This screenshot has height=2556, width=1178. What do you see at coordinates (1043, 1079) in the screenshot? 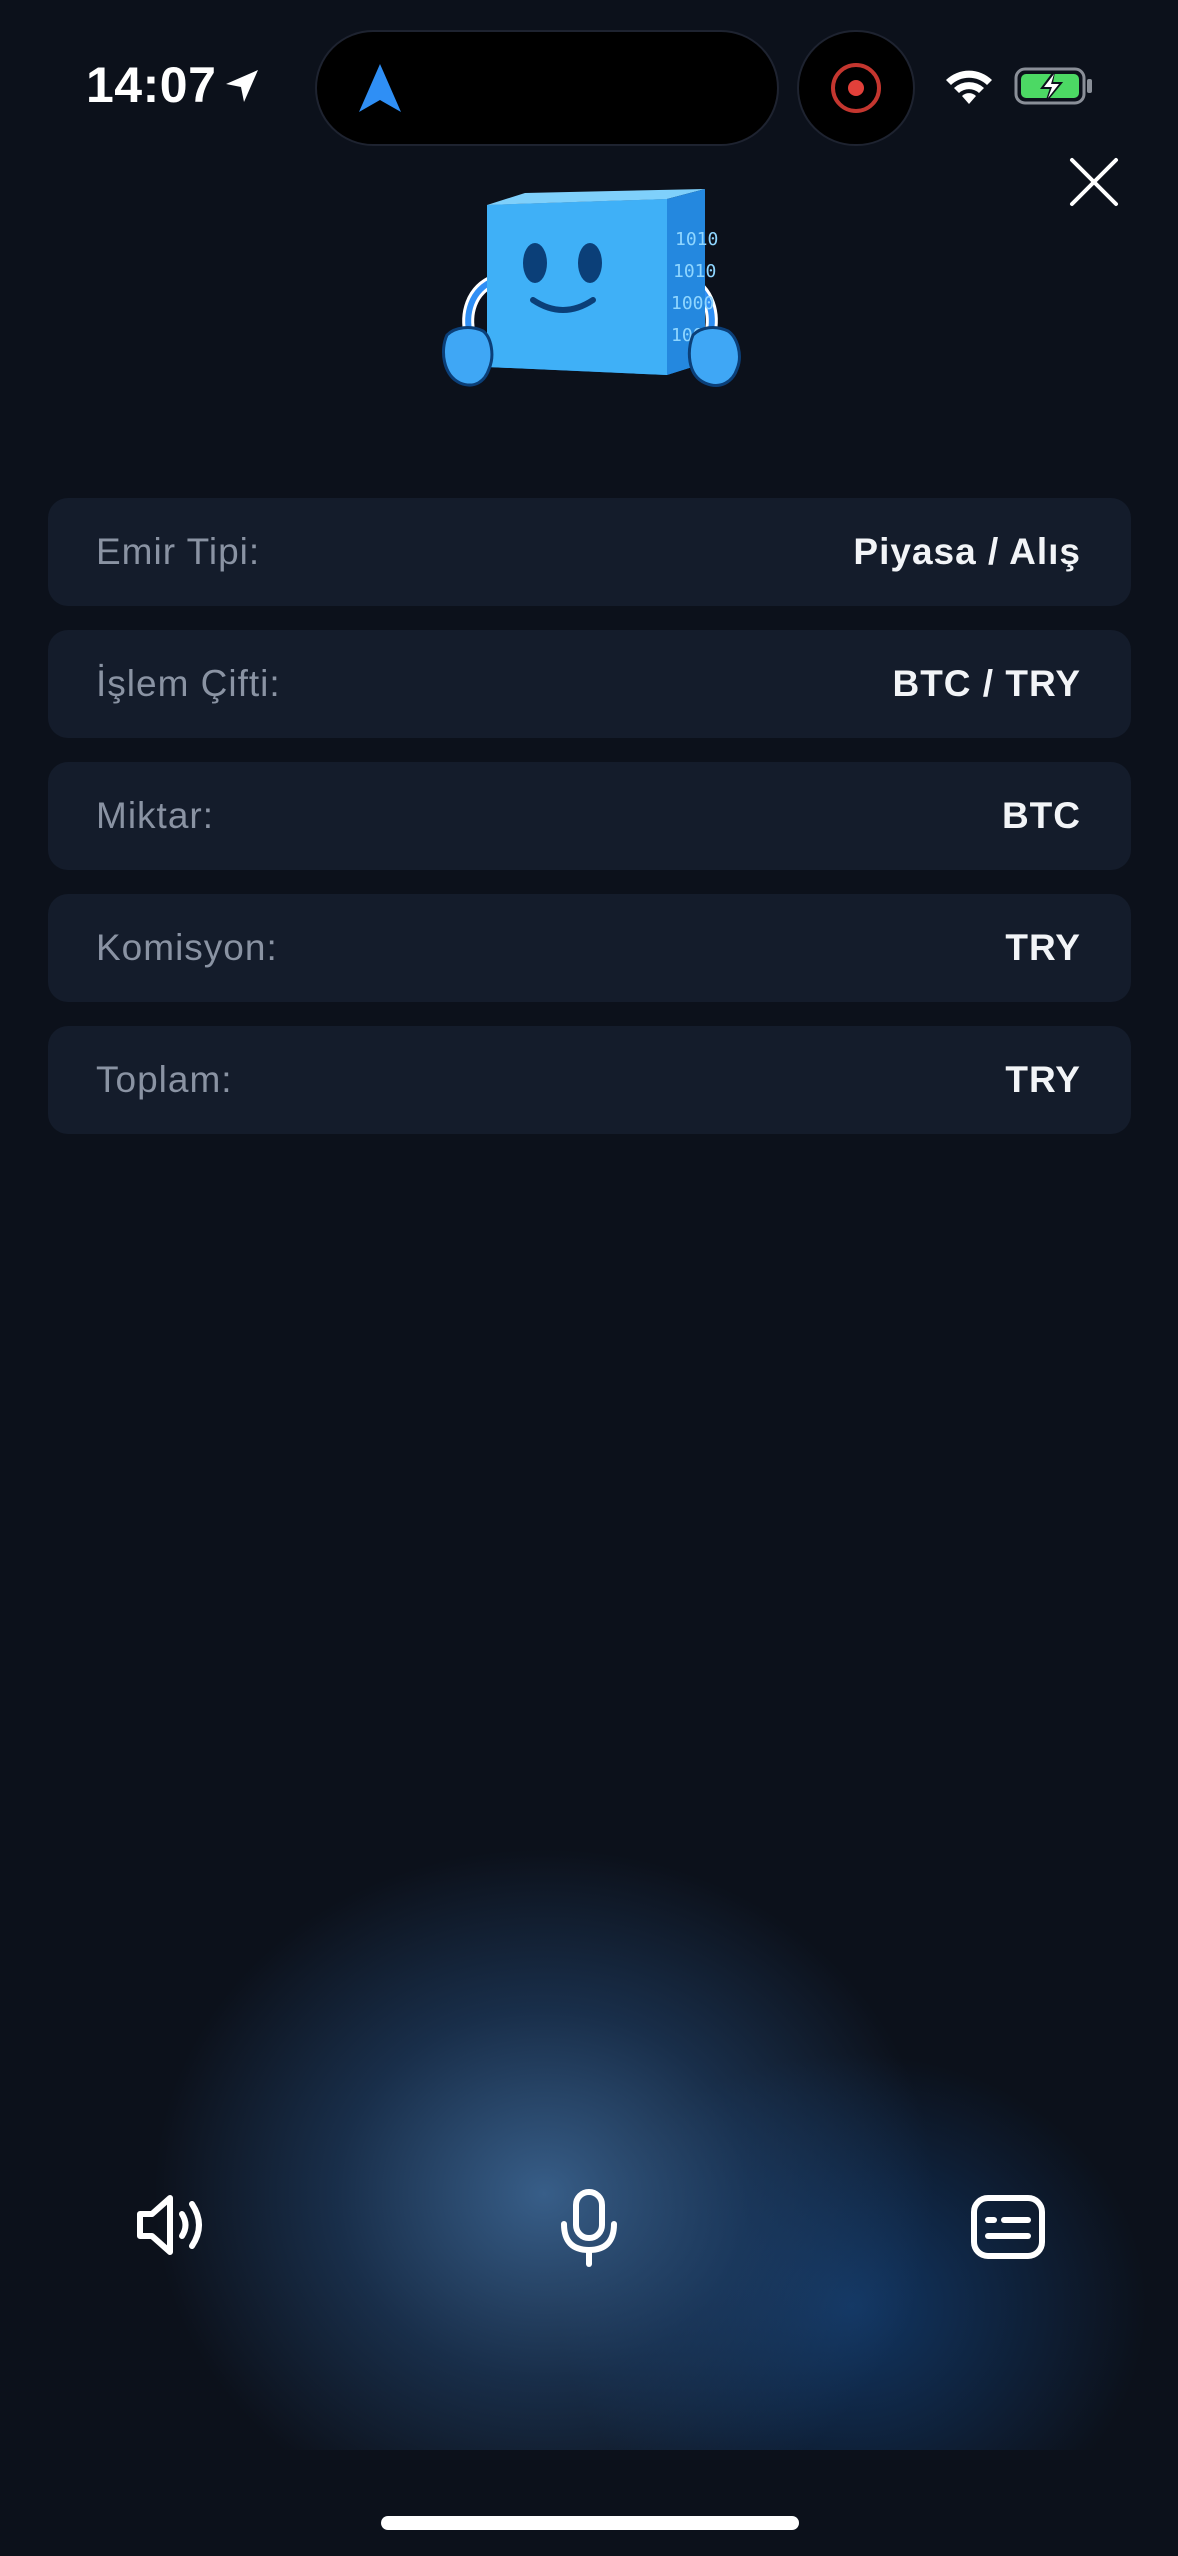
I see `total-value: TRY` at bounding box center [1043, 1079].